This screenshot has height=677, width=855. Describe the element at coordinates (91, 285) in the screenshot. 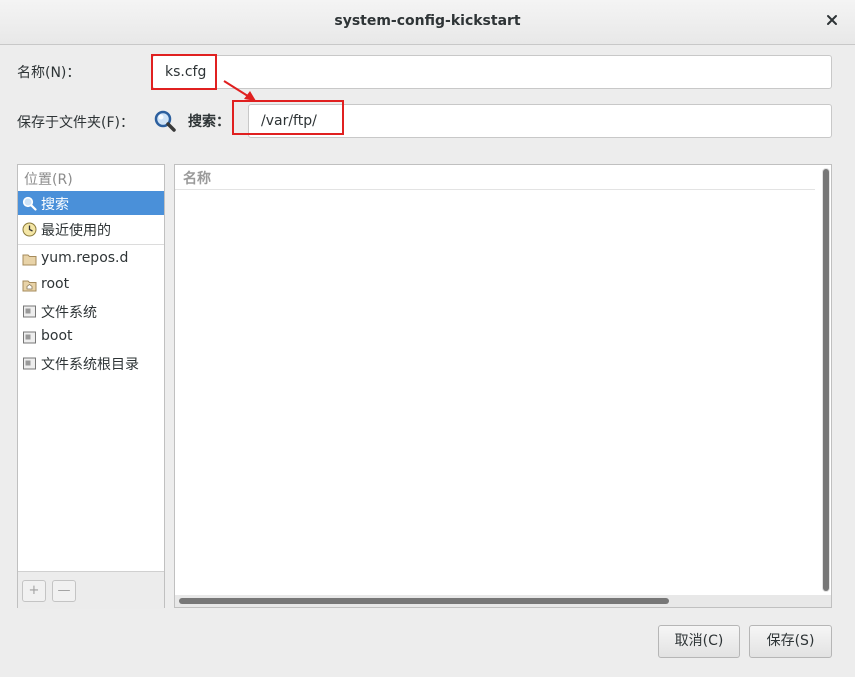

I see `places-item-root: root` at that location.